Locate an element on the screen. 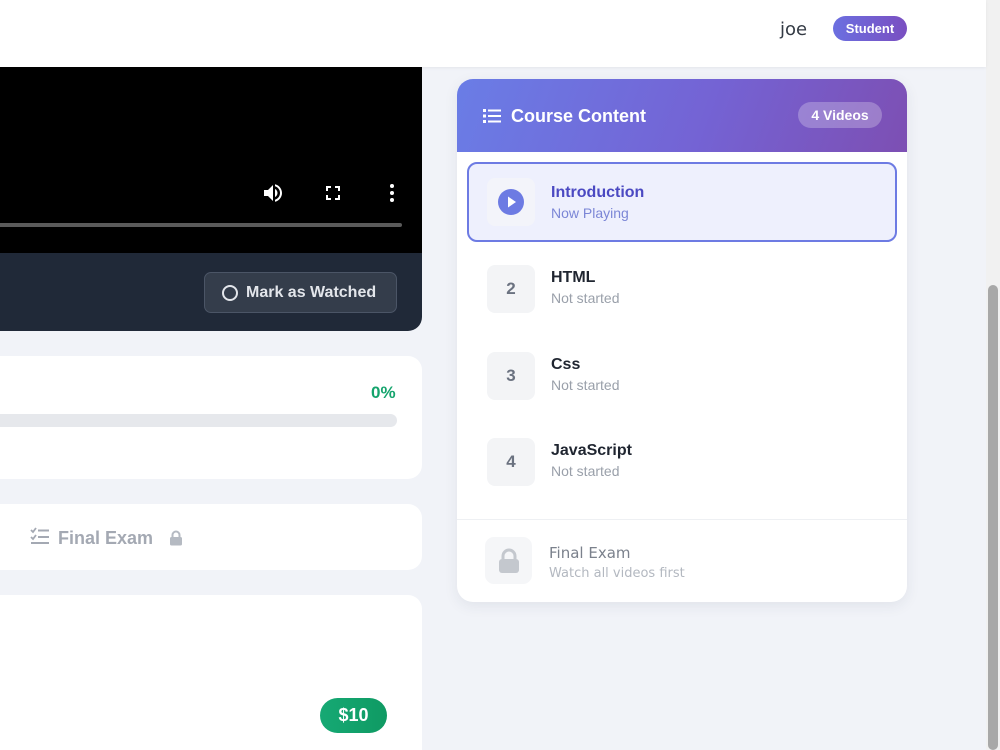 This screenshot has height=750, width=1000. final-exam-title: Final Exam is located at coordinates (590, 553).